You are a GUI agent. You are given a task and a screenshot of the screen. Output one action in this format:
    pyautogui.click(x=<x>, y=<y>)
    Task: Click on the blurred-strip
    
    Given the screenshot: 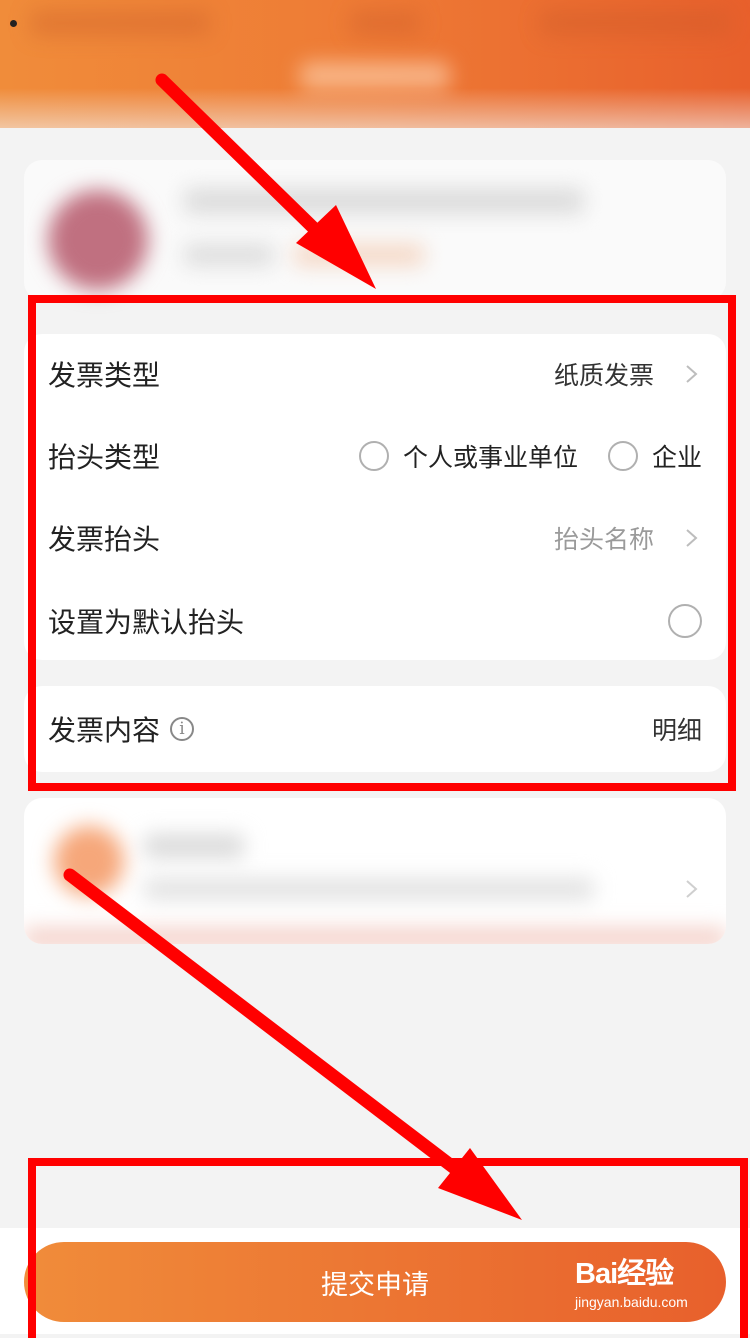 What is the action you would take?
    pyautogui.click(x=375, y=936)
    